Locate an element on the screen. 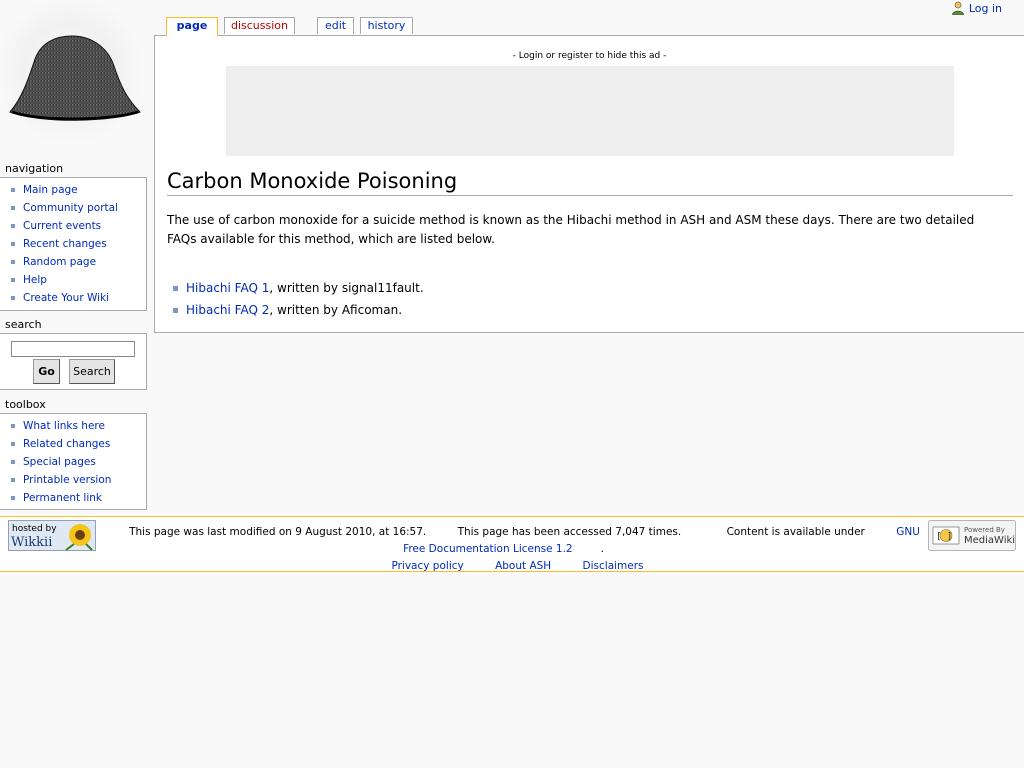  search-input is located at coordinates (73, 349).